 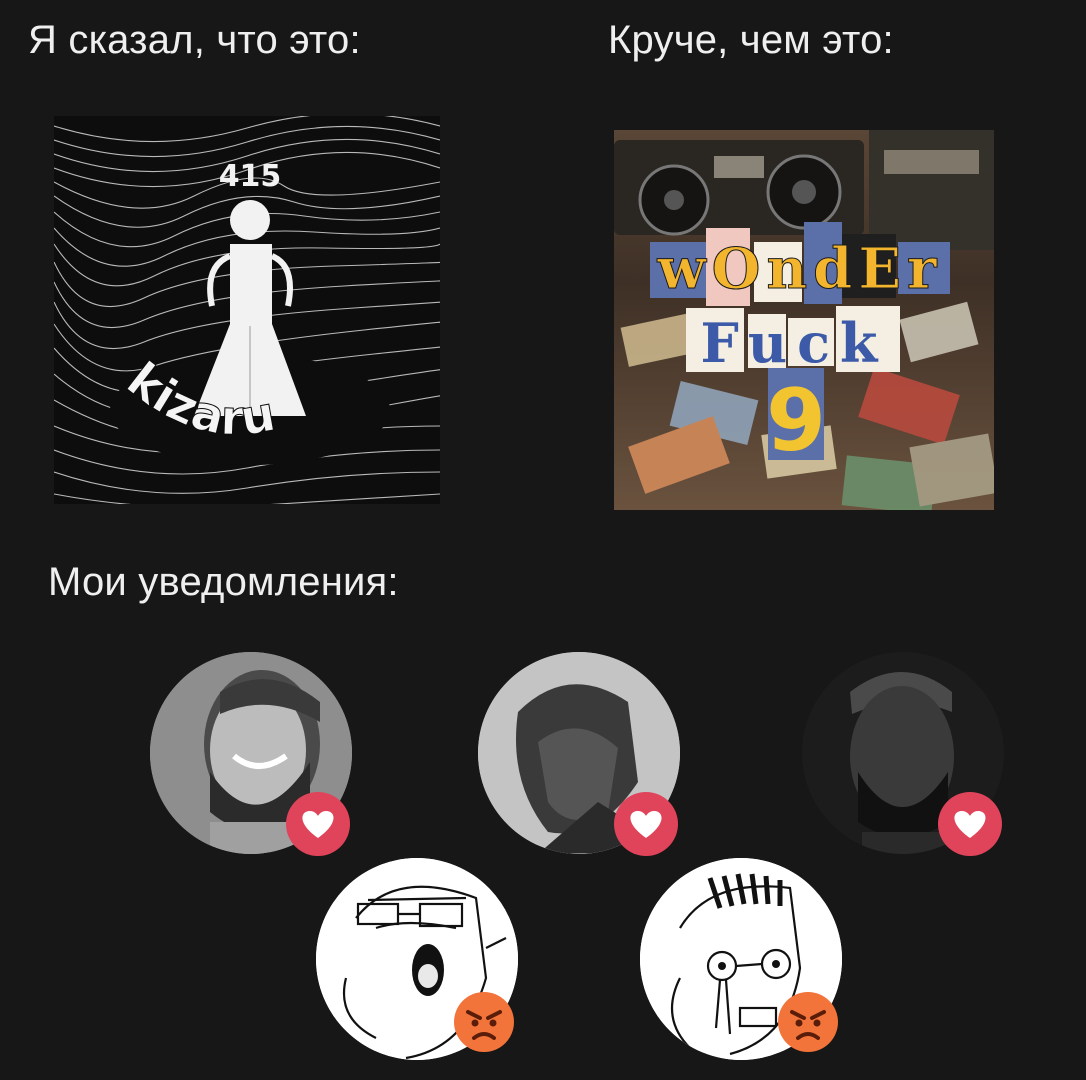 I want to click on album-cover-left: 415 kizaru, so click(x=247, y=310).